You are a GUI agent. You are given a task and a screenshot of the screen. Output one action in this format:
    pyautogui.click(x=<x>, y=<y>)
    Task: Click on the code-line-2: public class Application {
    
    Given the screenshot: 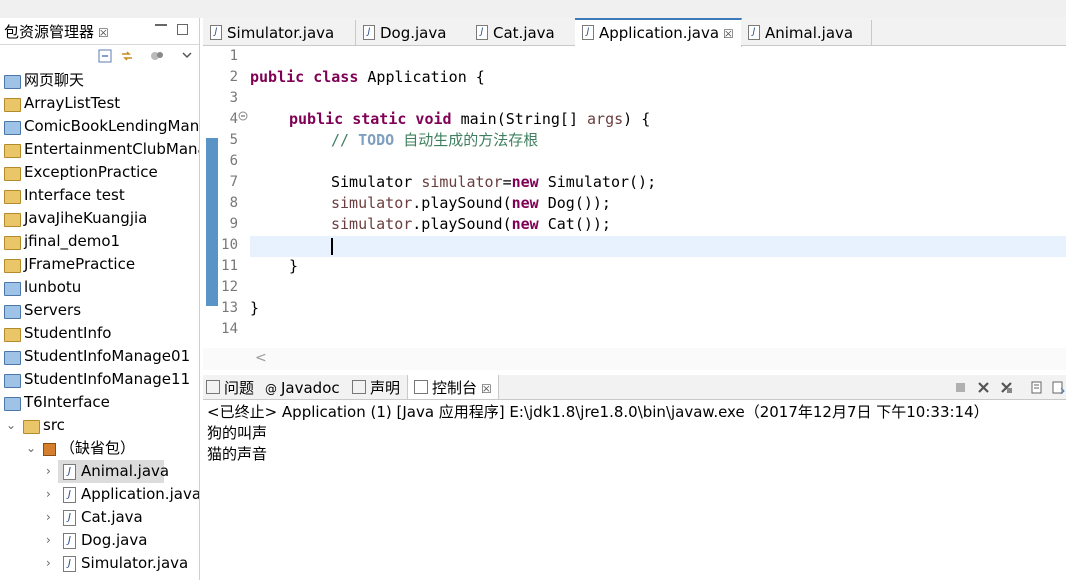 What is the action you would take?
    pyautogui.click(x=367, y=77)
    